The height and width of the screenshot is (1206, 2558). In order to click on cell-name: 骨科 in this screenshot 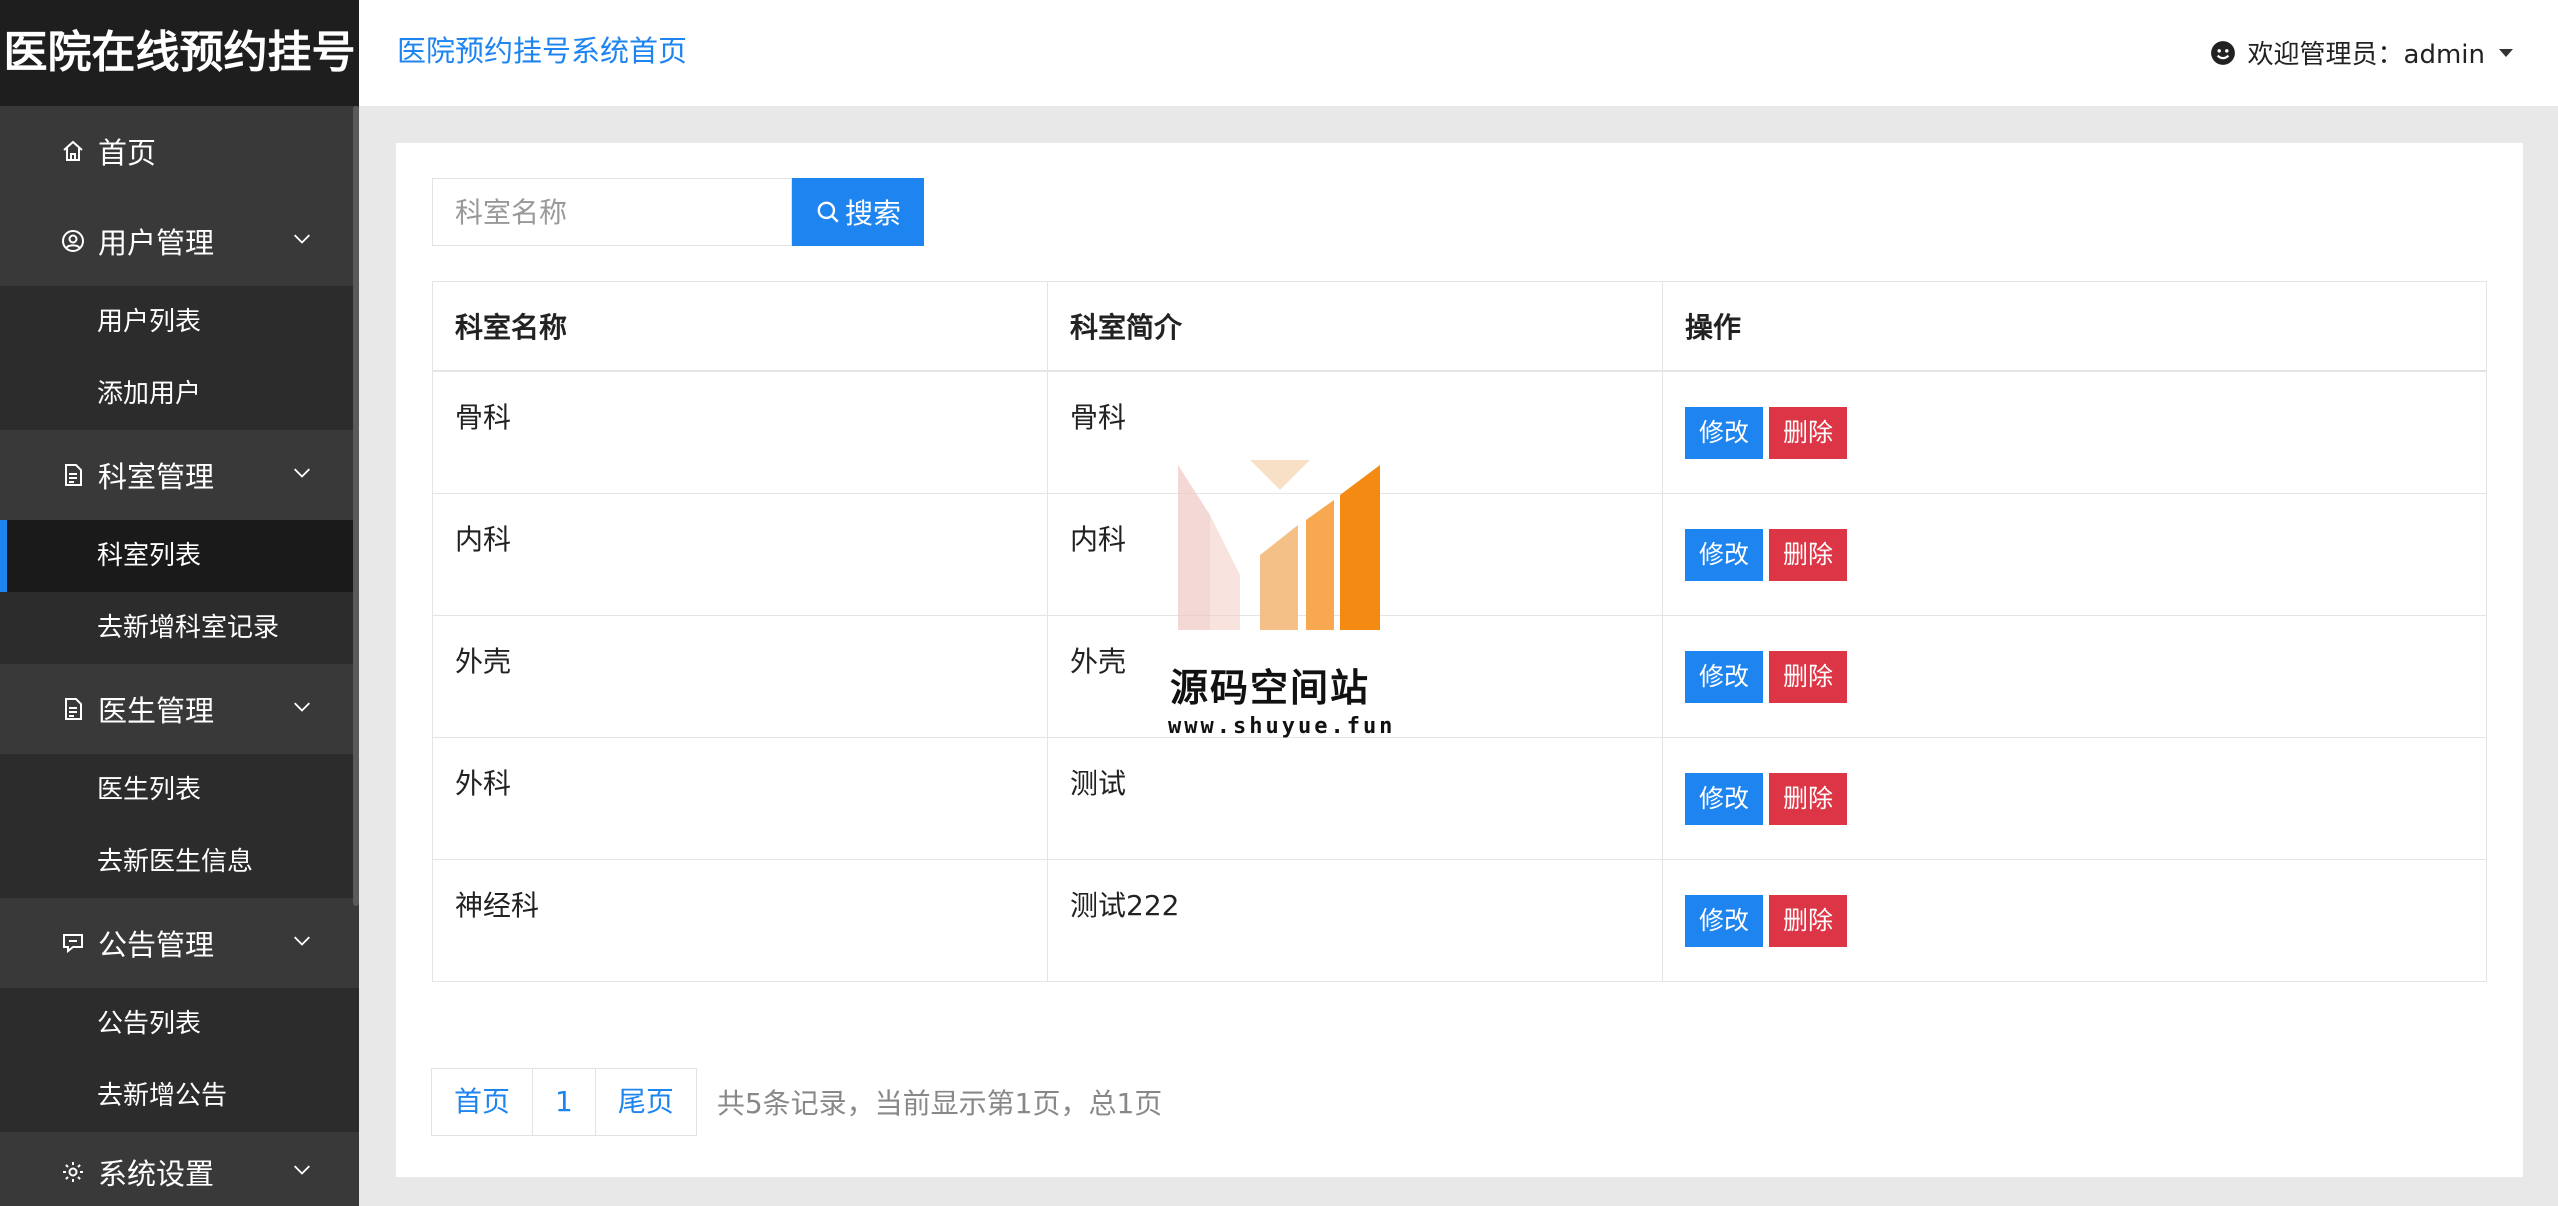, I will do `click(740, 432)`.